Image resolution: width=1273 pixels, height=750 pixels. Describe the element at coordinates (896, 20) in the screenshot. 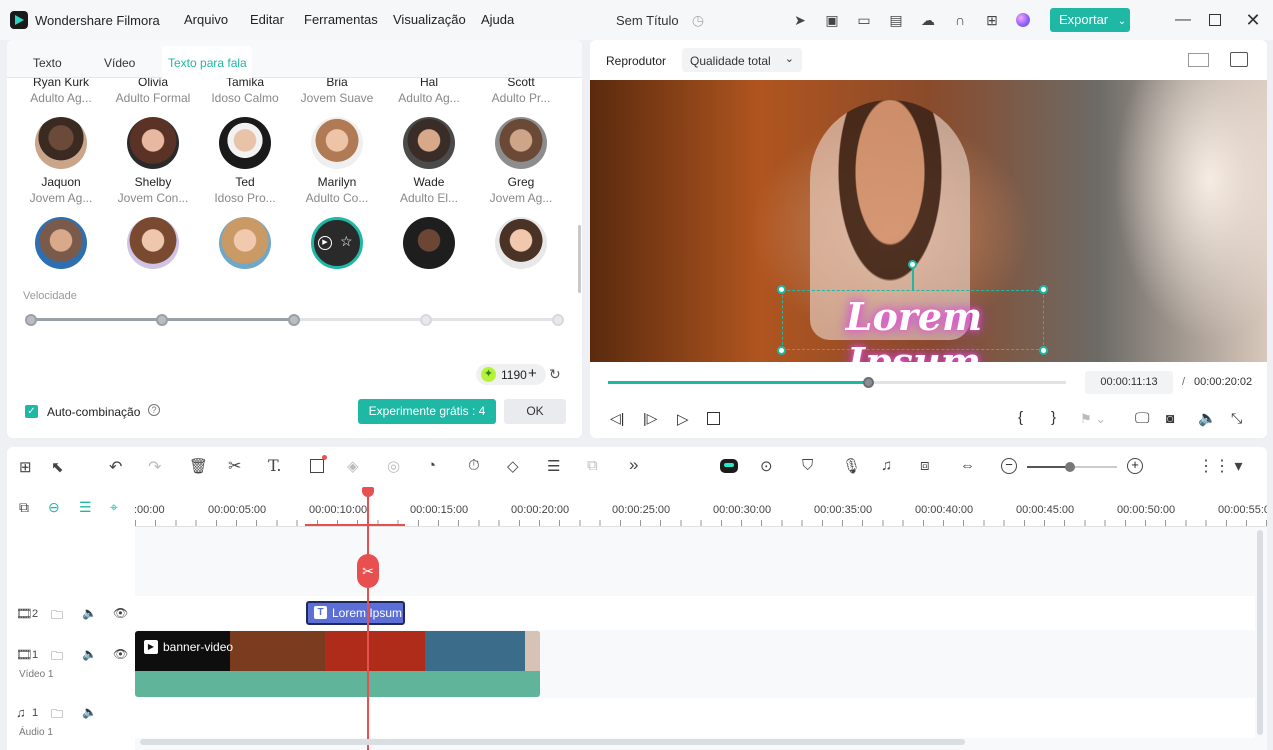

I see `save-icon: ▤` at that location.